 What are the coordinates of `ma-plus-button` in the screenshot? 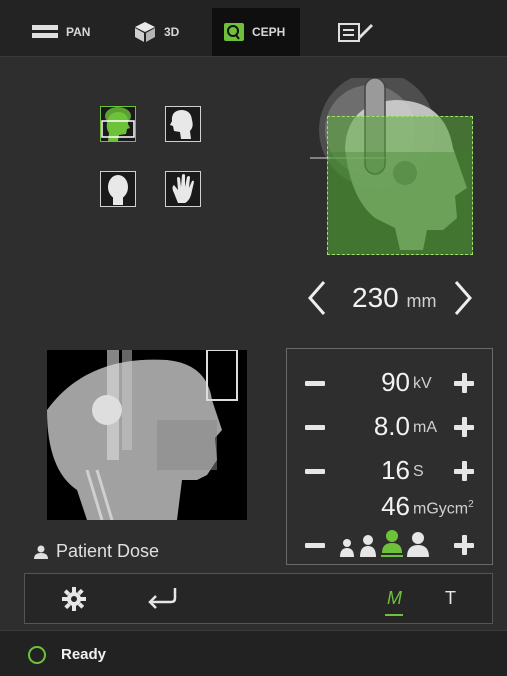 It's located at (464, 427).